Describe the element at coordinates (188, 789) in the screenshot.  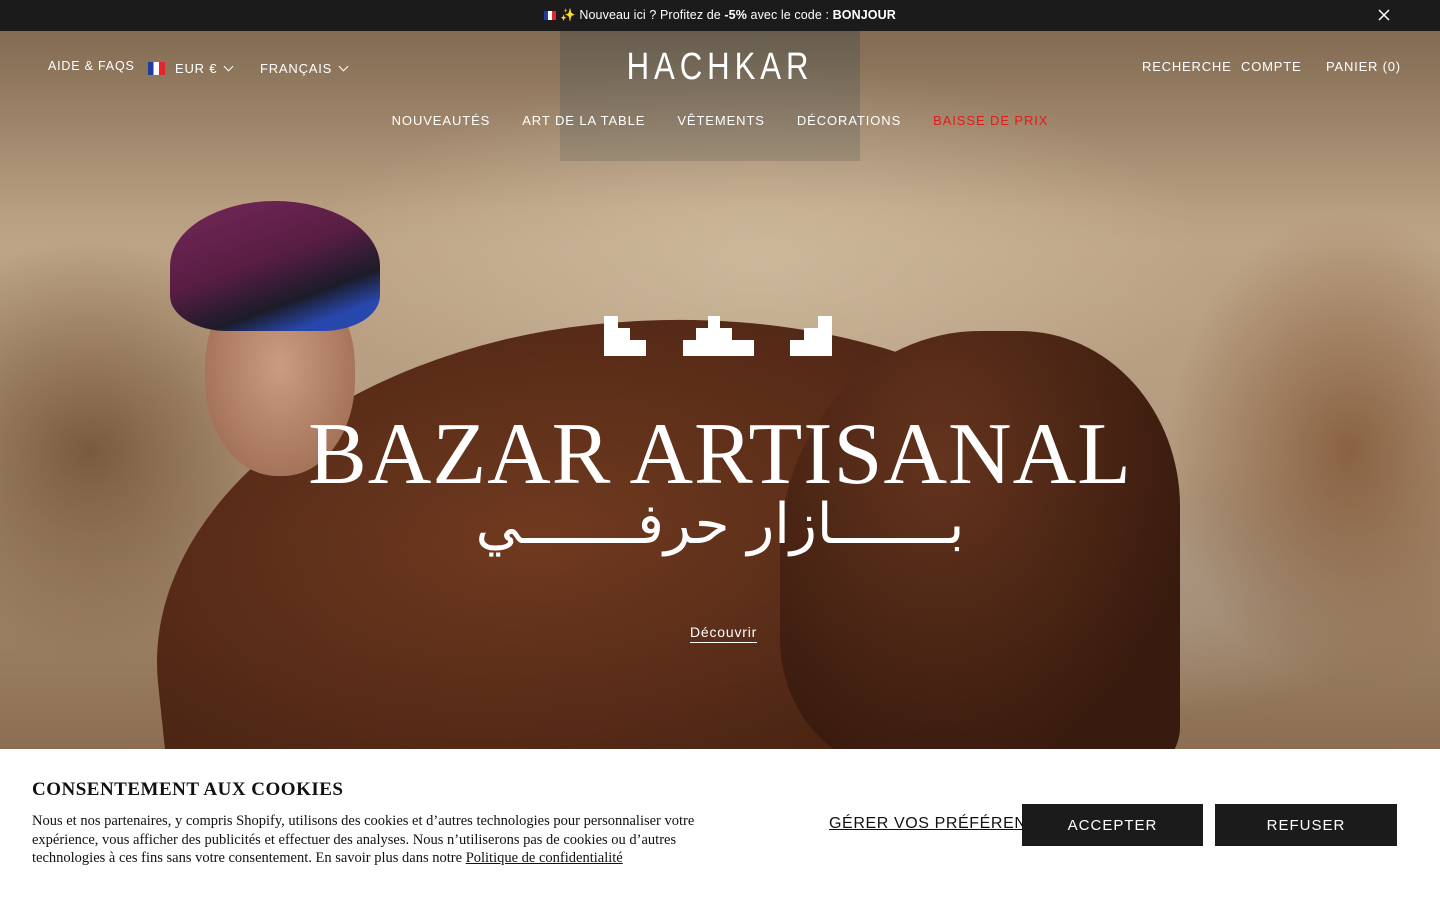
I see `cookie-title: CONSENTEMENT AUX COOKIES` at that location.